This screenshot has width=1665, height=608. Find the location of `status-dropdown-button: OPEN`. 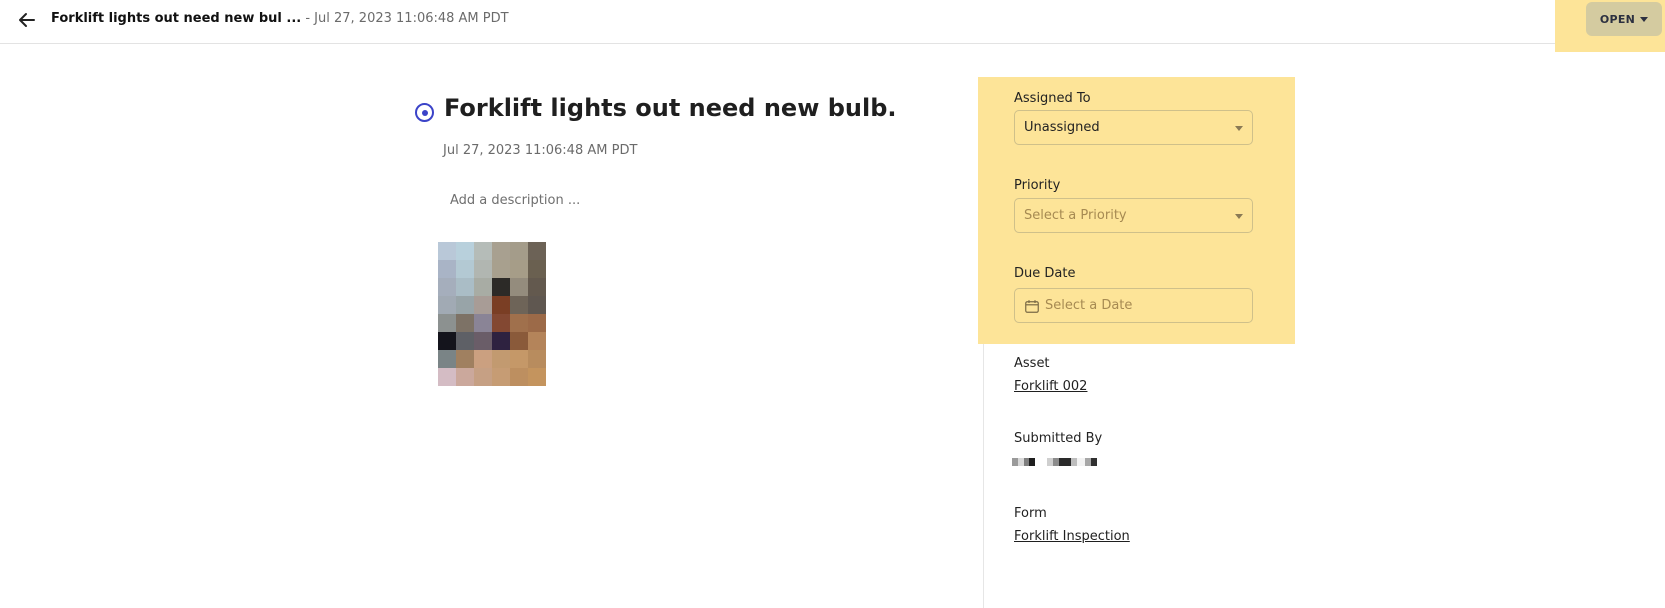

status-dropdown-button: OPEN is located at coordinates (1624, 19).